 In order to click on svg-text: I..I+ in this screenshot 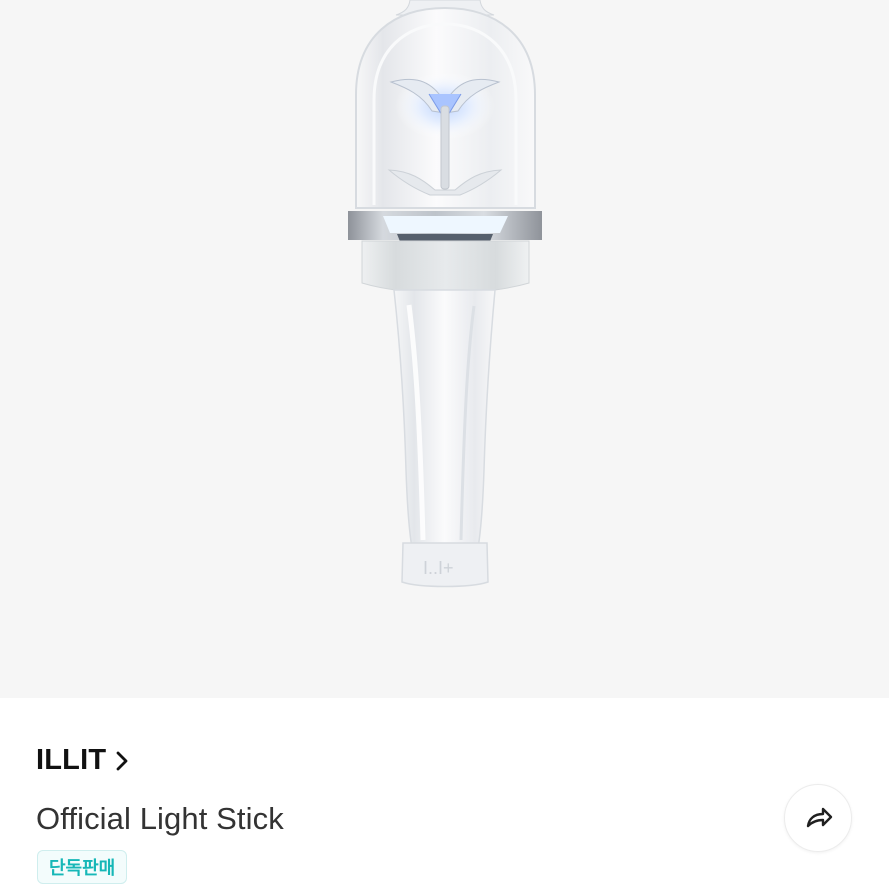, I will do `click(438, 568)`.